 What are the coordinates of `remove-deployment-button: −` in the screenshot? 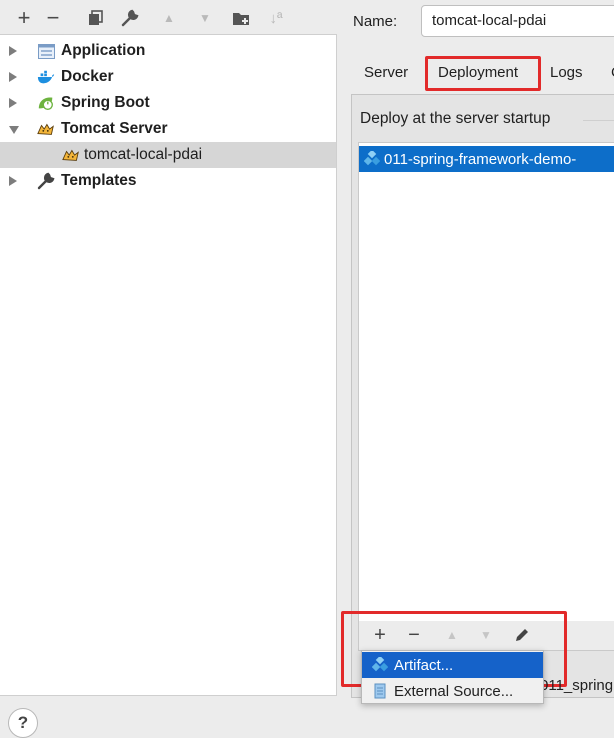 It's located at (414, 635).